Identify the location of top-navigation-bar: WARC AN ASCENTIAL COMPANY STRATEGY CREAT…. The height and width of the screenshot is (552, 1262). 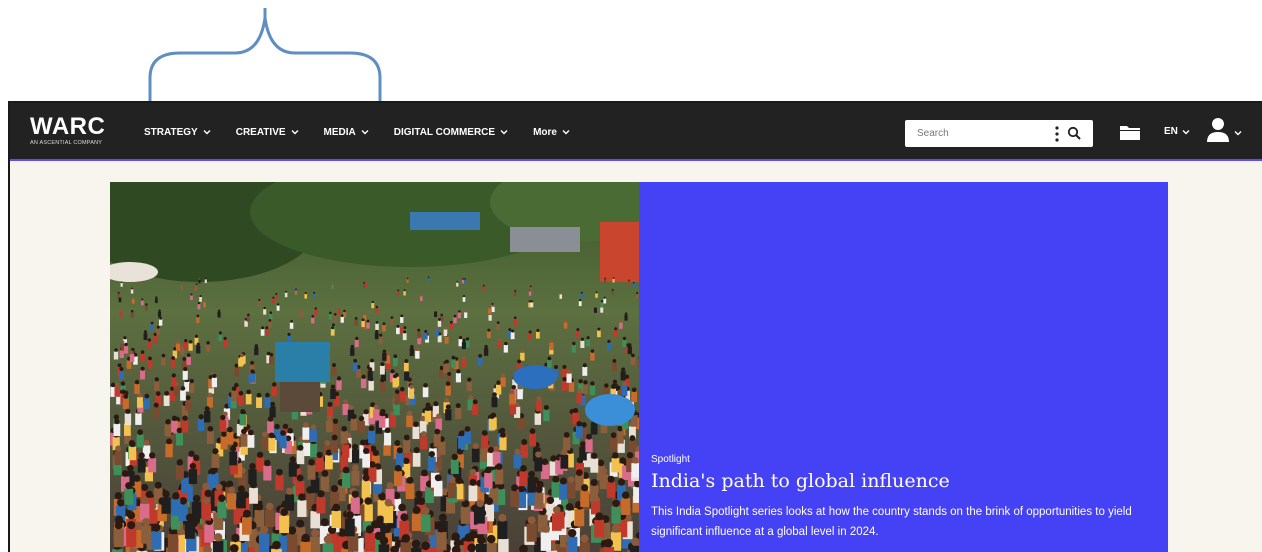
(636, 132).